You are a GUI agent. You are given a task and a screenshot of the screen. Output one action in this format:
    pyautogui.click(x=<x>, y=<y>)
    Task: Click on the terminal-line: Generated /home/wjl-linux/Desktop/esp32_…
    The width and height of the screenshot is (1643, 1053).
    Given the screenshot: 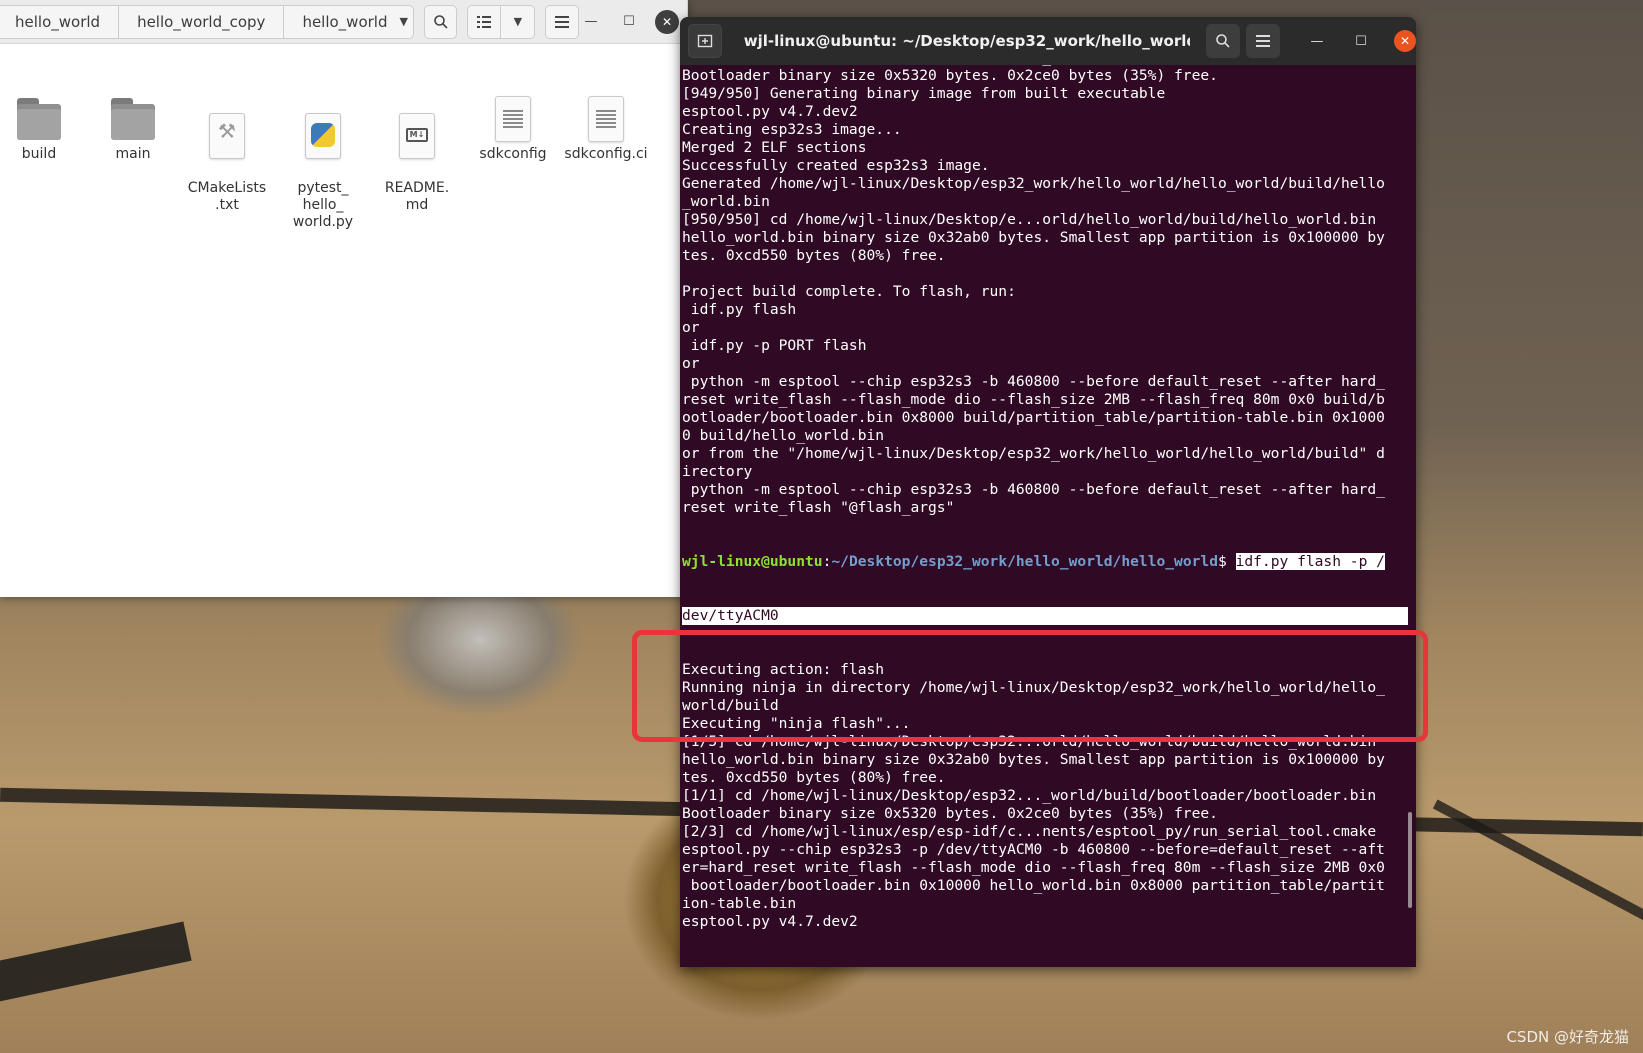 What is the action you would take?
    pyautogui.click(x=1033, y=183)
    